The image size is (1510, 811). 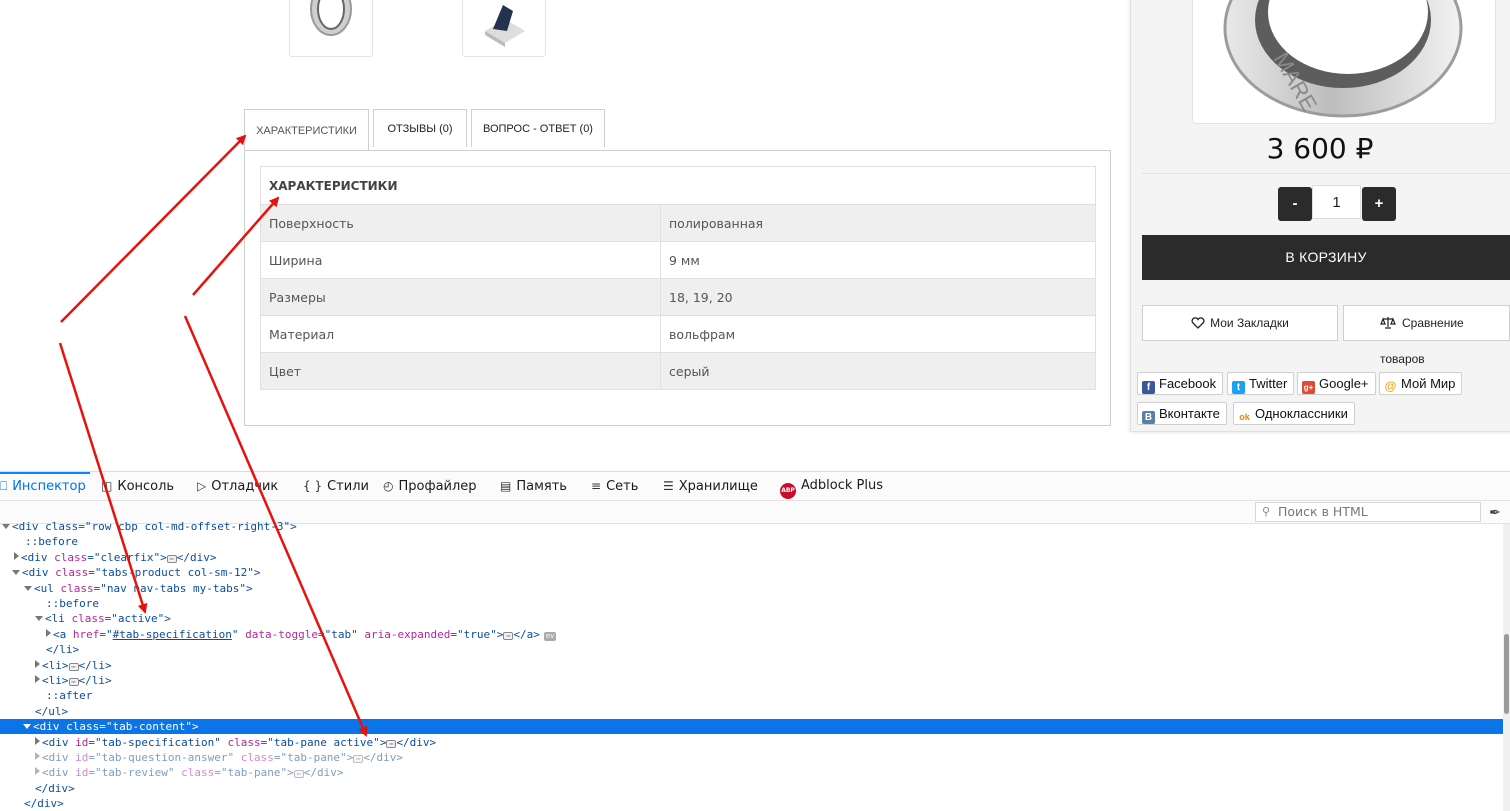 What do you see at coordinates (755, 588) in the screenshot?
I see `markup-line: <ul class="nav nav-tabs my-tabs">` at bounding box center [755, 588].